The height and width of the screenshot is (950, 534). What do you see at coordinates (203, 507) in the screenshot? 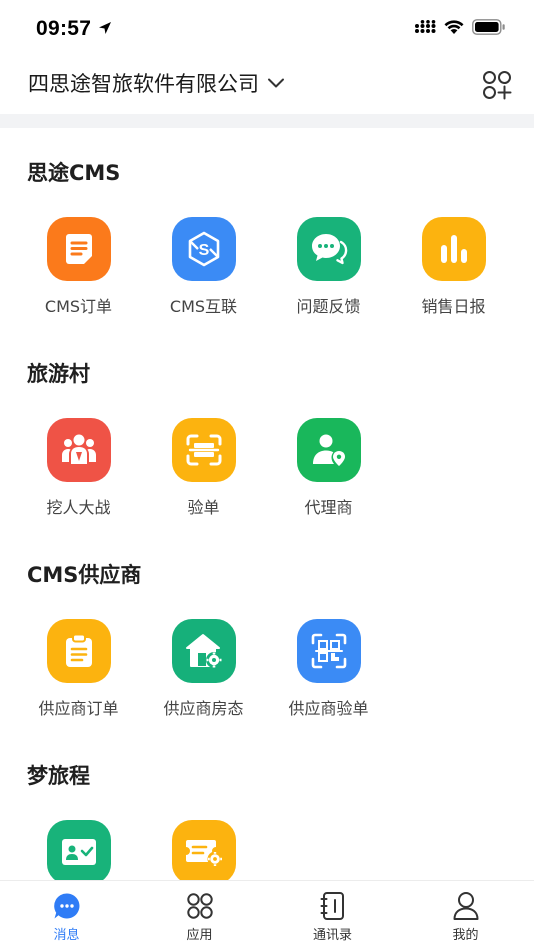
I see `app-label: 验单` at bounding box center [203, 507].